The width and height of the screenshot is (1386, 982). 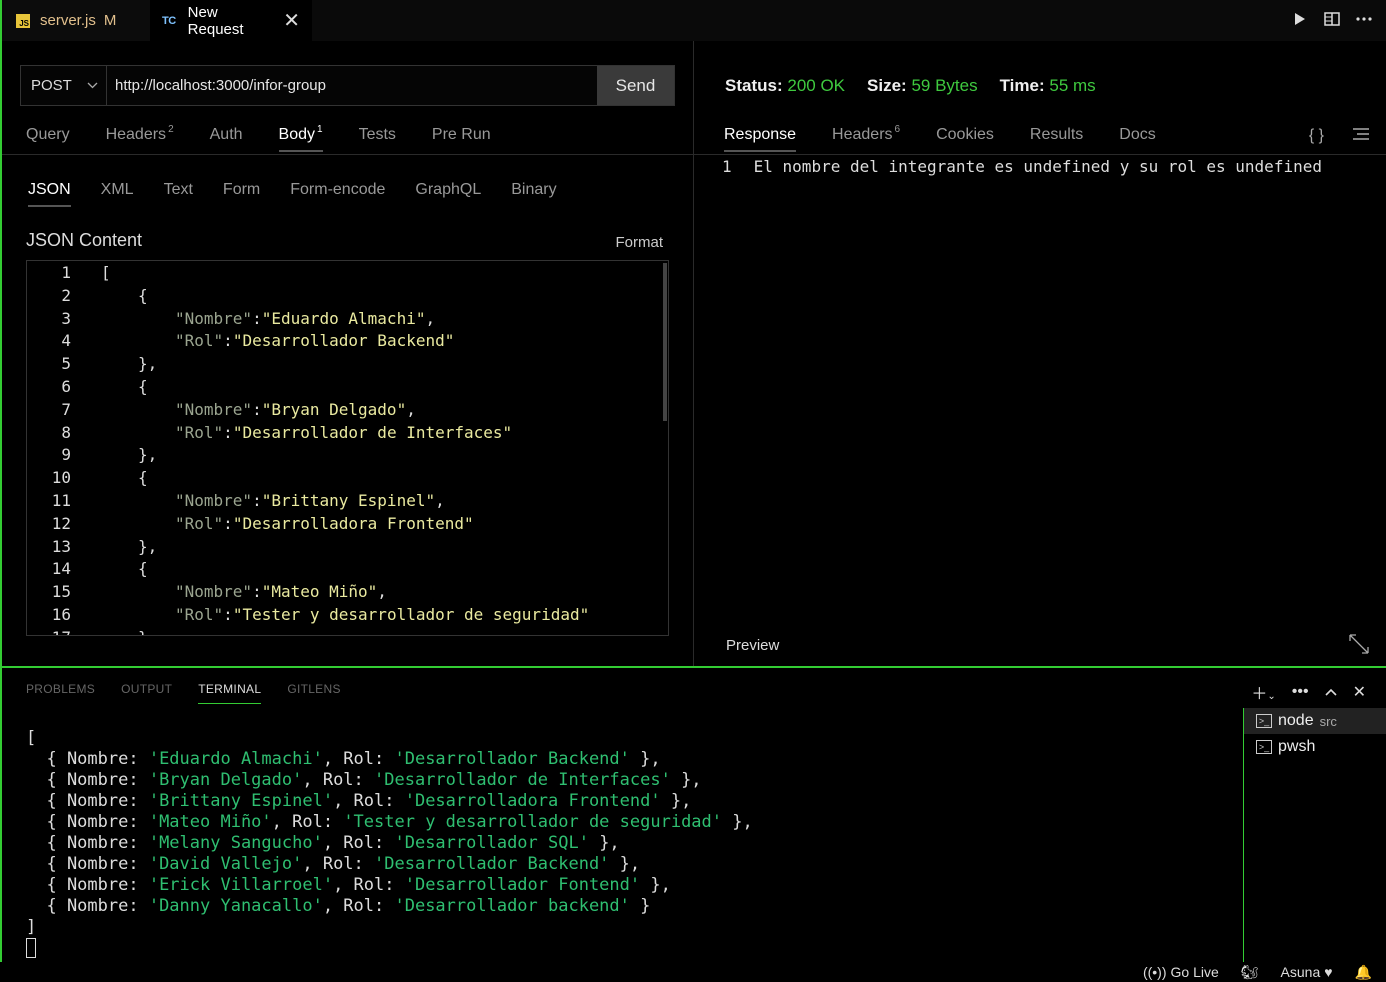 I want to click on send-button: Send, so click(x=635, y=85).